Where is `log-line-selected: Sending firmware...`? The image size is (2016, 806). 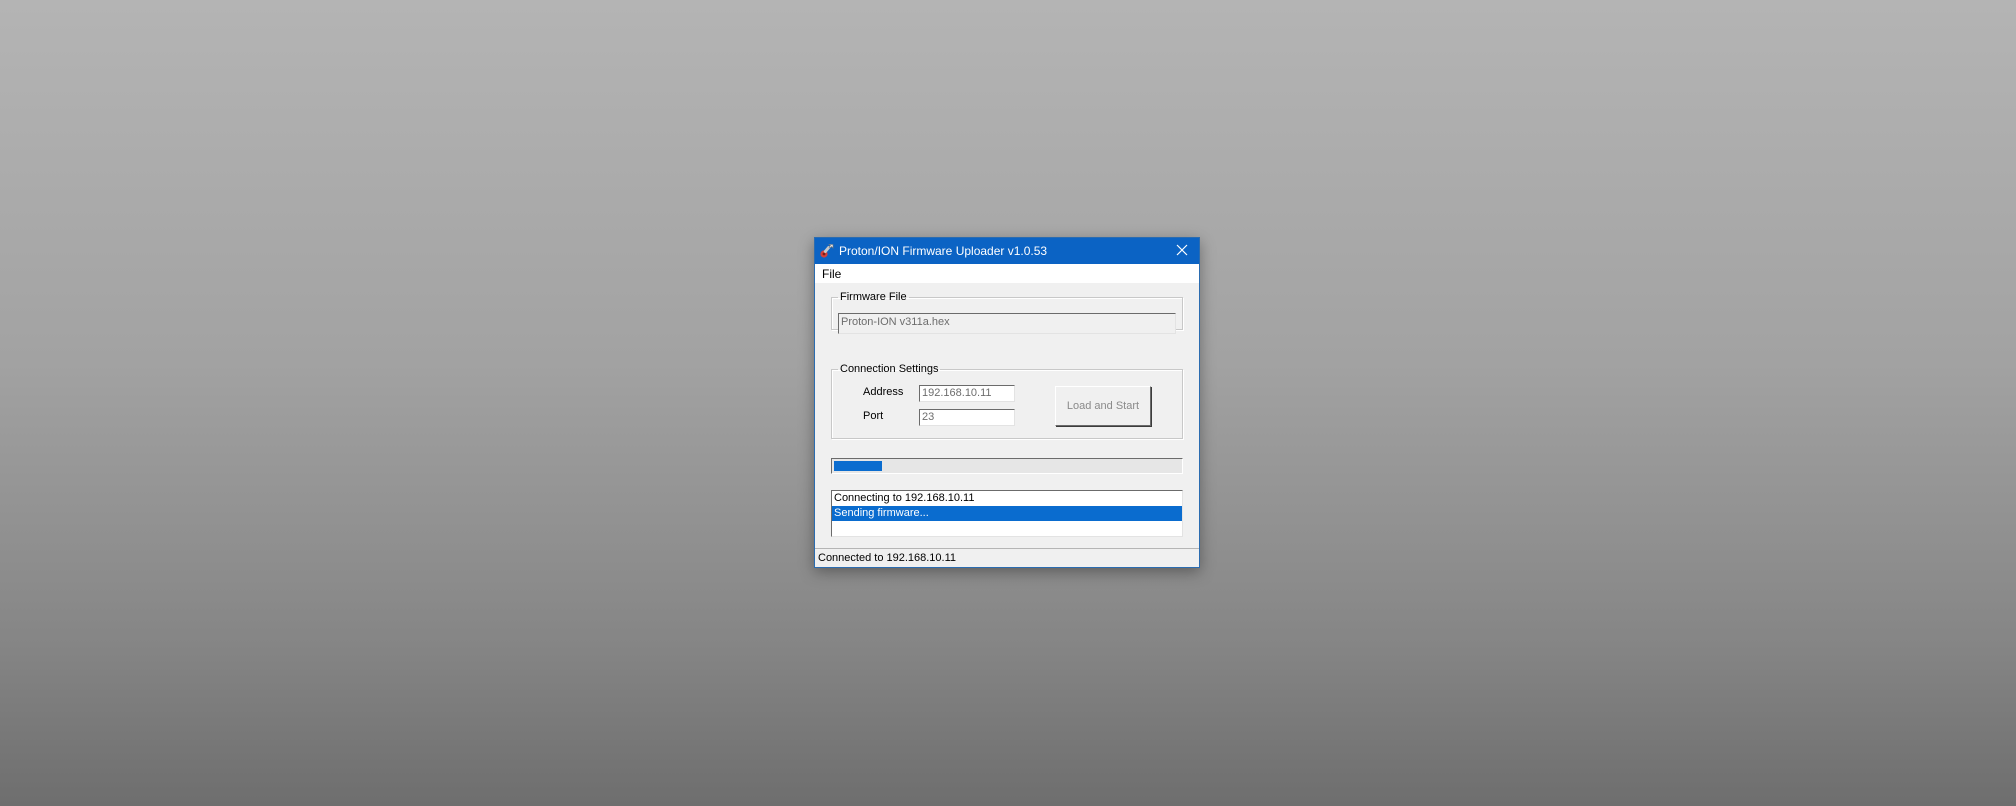 log-line-selected: Sending firmware... is located at coordinates (1007, 513).